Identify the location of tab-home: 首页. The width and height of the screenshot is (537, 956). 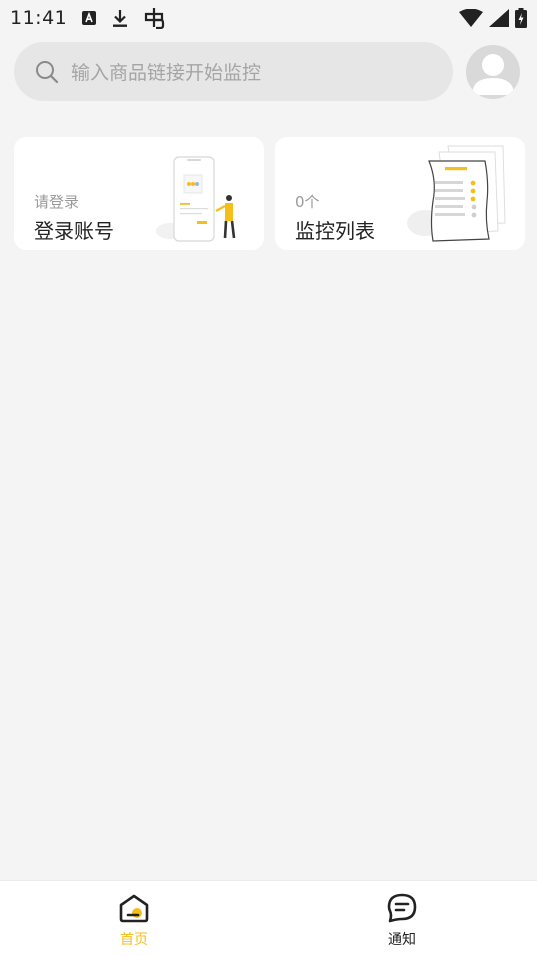
(134, 921).